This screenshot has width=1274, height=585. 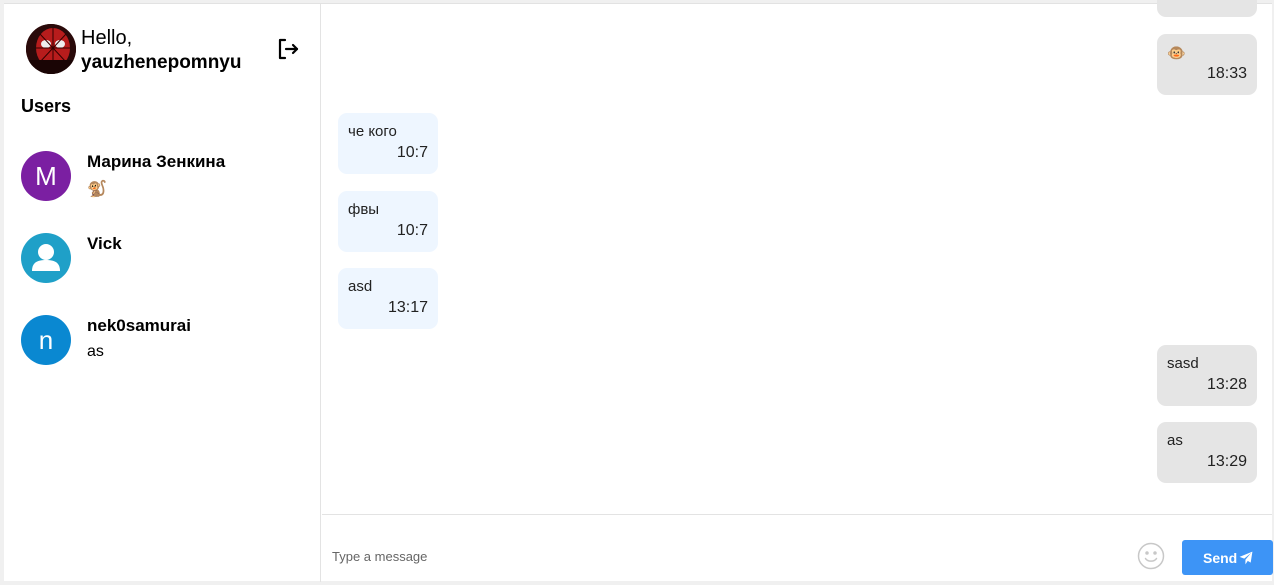 I want to click on person-icon, so click(x=46, y=258).